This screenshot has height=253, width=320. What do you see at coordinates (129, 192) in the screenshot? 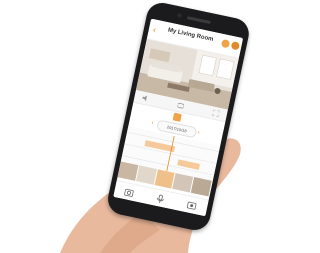
I see `camera-icon` at bounding box center [129, 192].